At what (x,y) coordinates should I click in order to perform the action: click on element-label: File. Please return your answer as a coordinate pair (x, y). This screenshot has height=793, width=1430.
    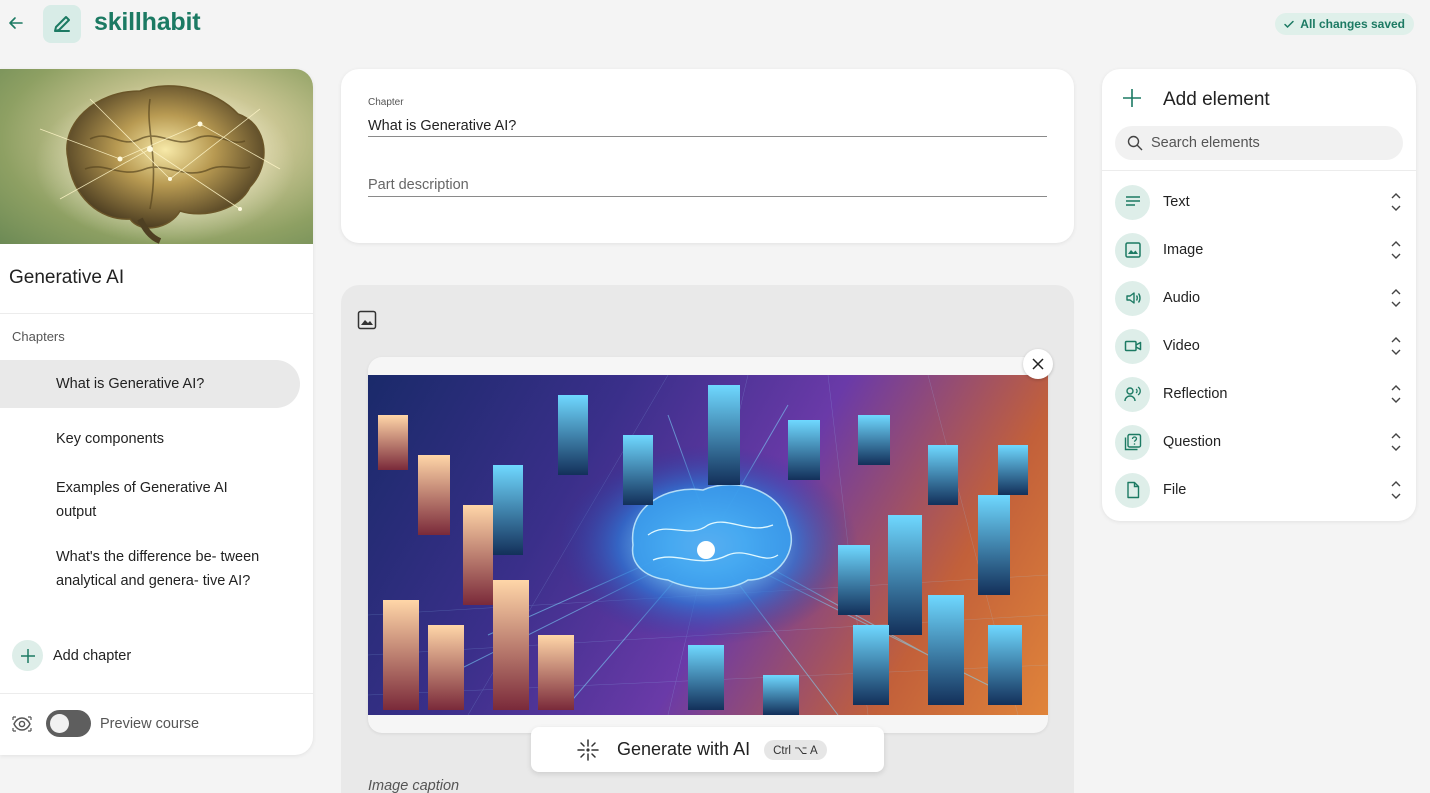
    Looking at the image, I should click on (1175, 490).